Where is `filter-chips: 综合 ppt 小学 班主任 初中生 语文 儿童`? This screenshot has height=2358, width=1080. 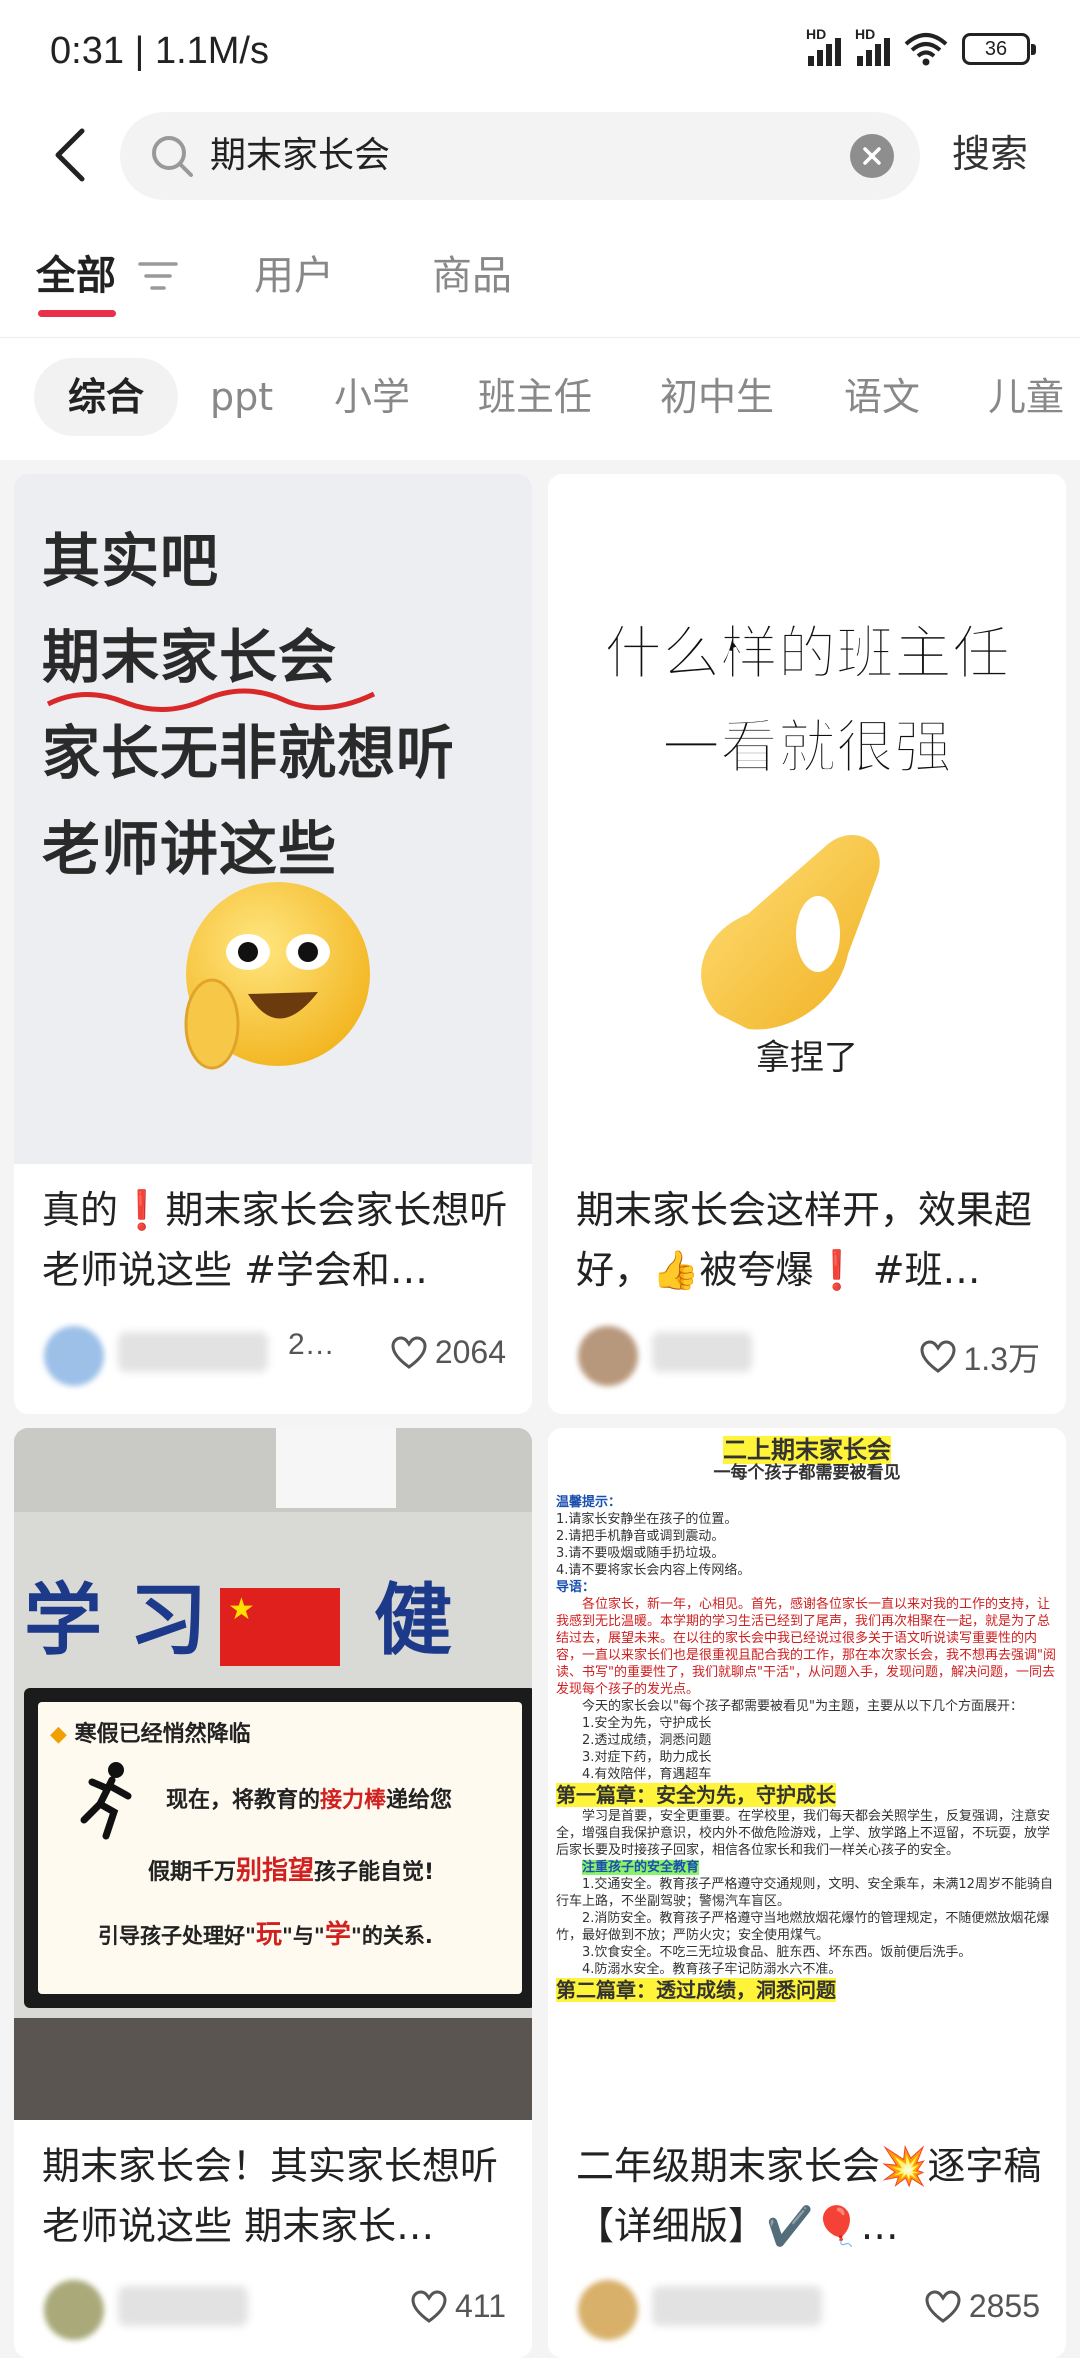
filter-chips: 综合 ppt 小学 班主任 初中生 语文 儿童 is located at coordinates (540, 399).